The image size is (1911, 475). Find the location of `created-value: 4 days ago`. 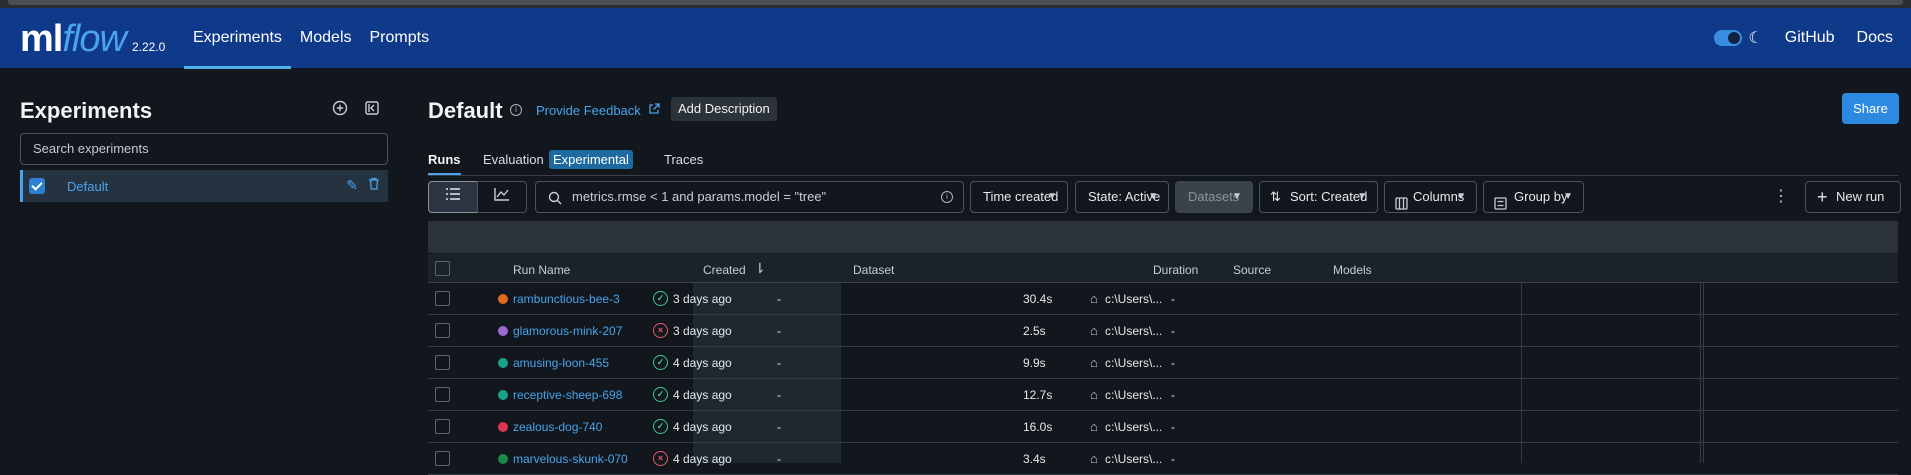

created-value: 4 days ago is located at coordinates (702, 395).